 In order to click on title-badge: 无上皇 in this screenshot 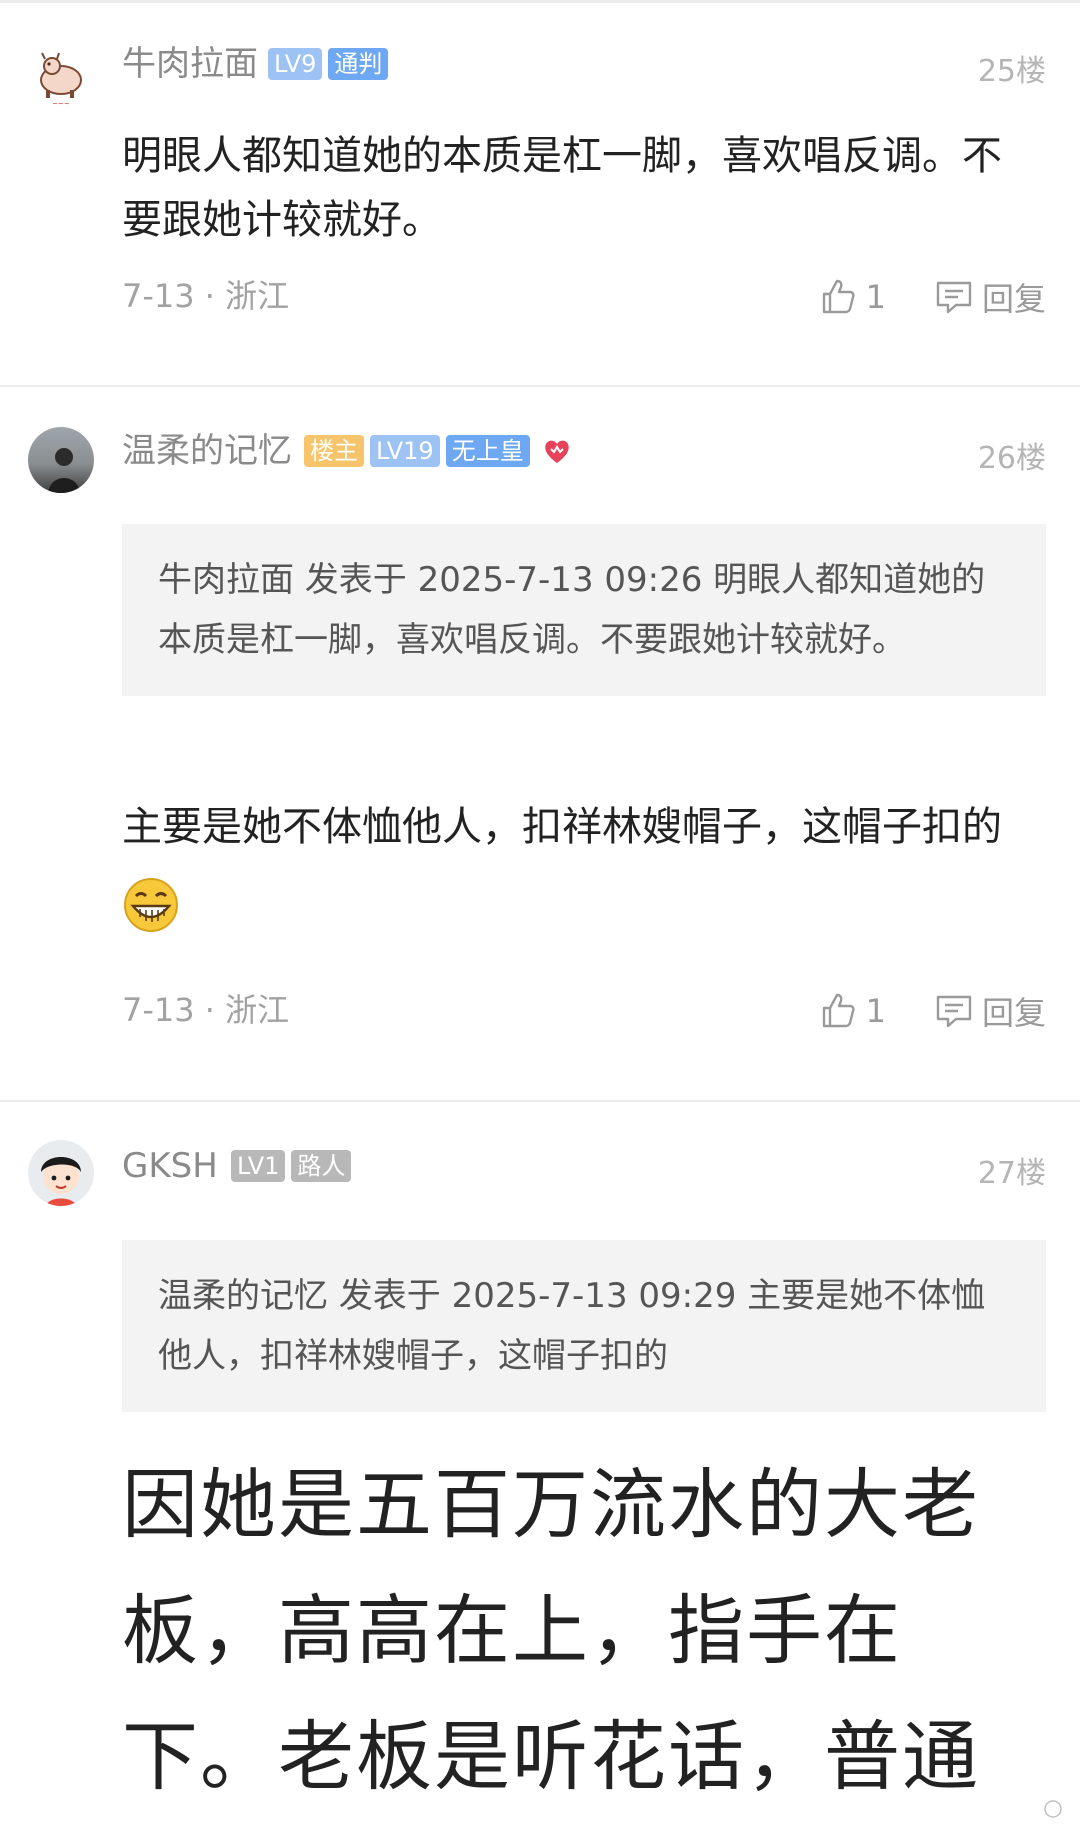, I will do `click(487, 451)`.